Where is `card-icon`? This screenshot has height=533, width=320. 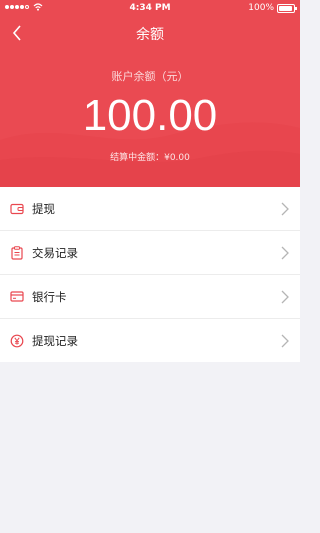
card-icon is located at coordinates (17, 297).